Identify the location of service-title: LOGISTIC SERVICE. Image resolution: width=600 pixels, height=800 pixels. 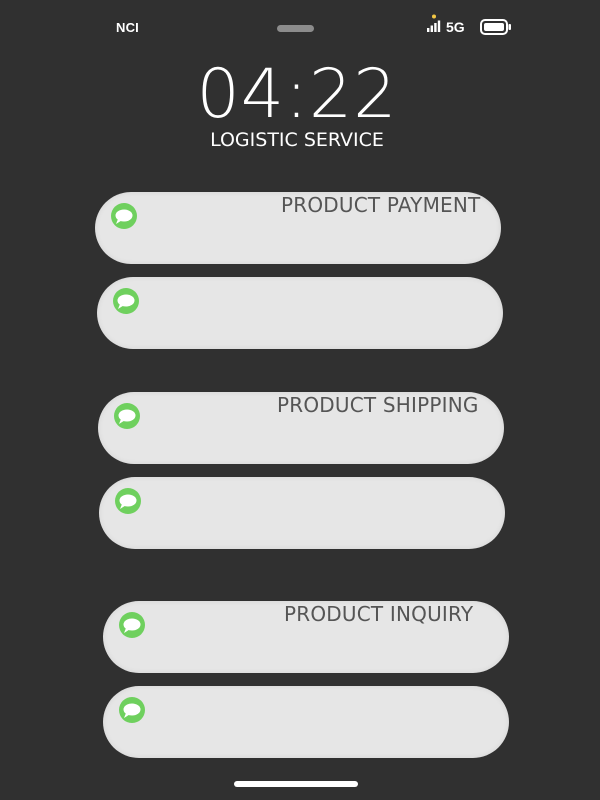
(297, 140).